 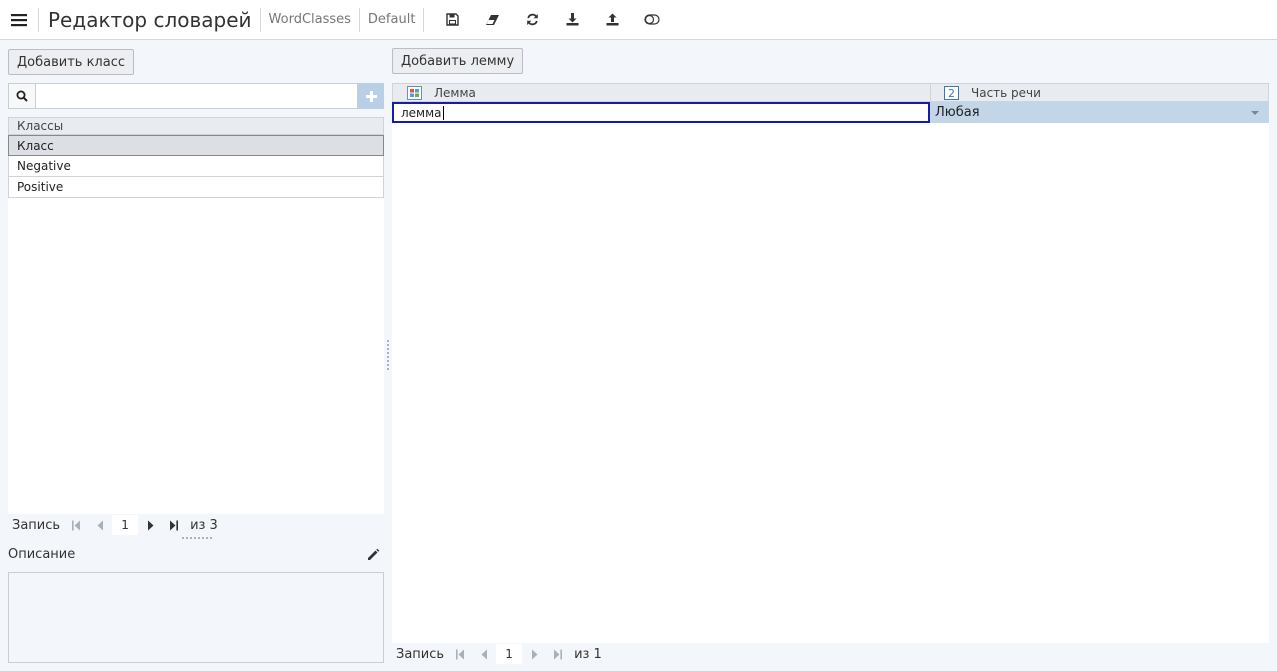 I want to click on text-cursor, so click(x=443, y=112).